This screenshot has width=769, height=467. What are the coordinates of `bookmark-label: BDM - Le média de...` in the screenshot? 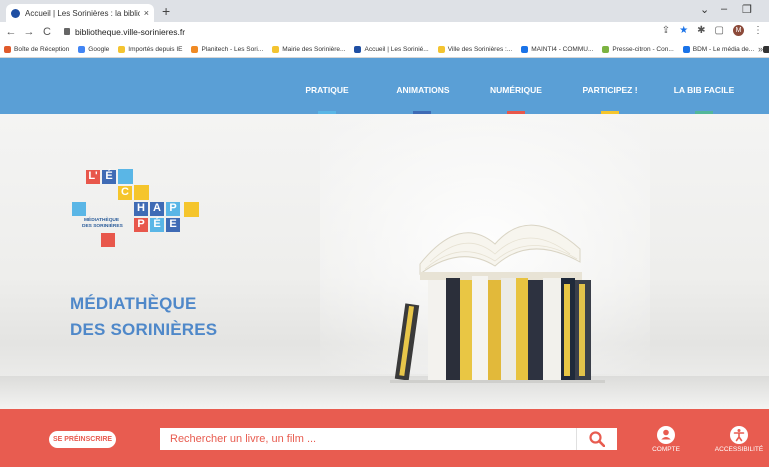 It's located at (723, 49).